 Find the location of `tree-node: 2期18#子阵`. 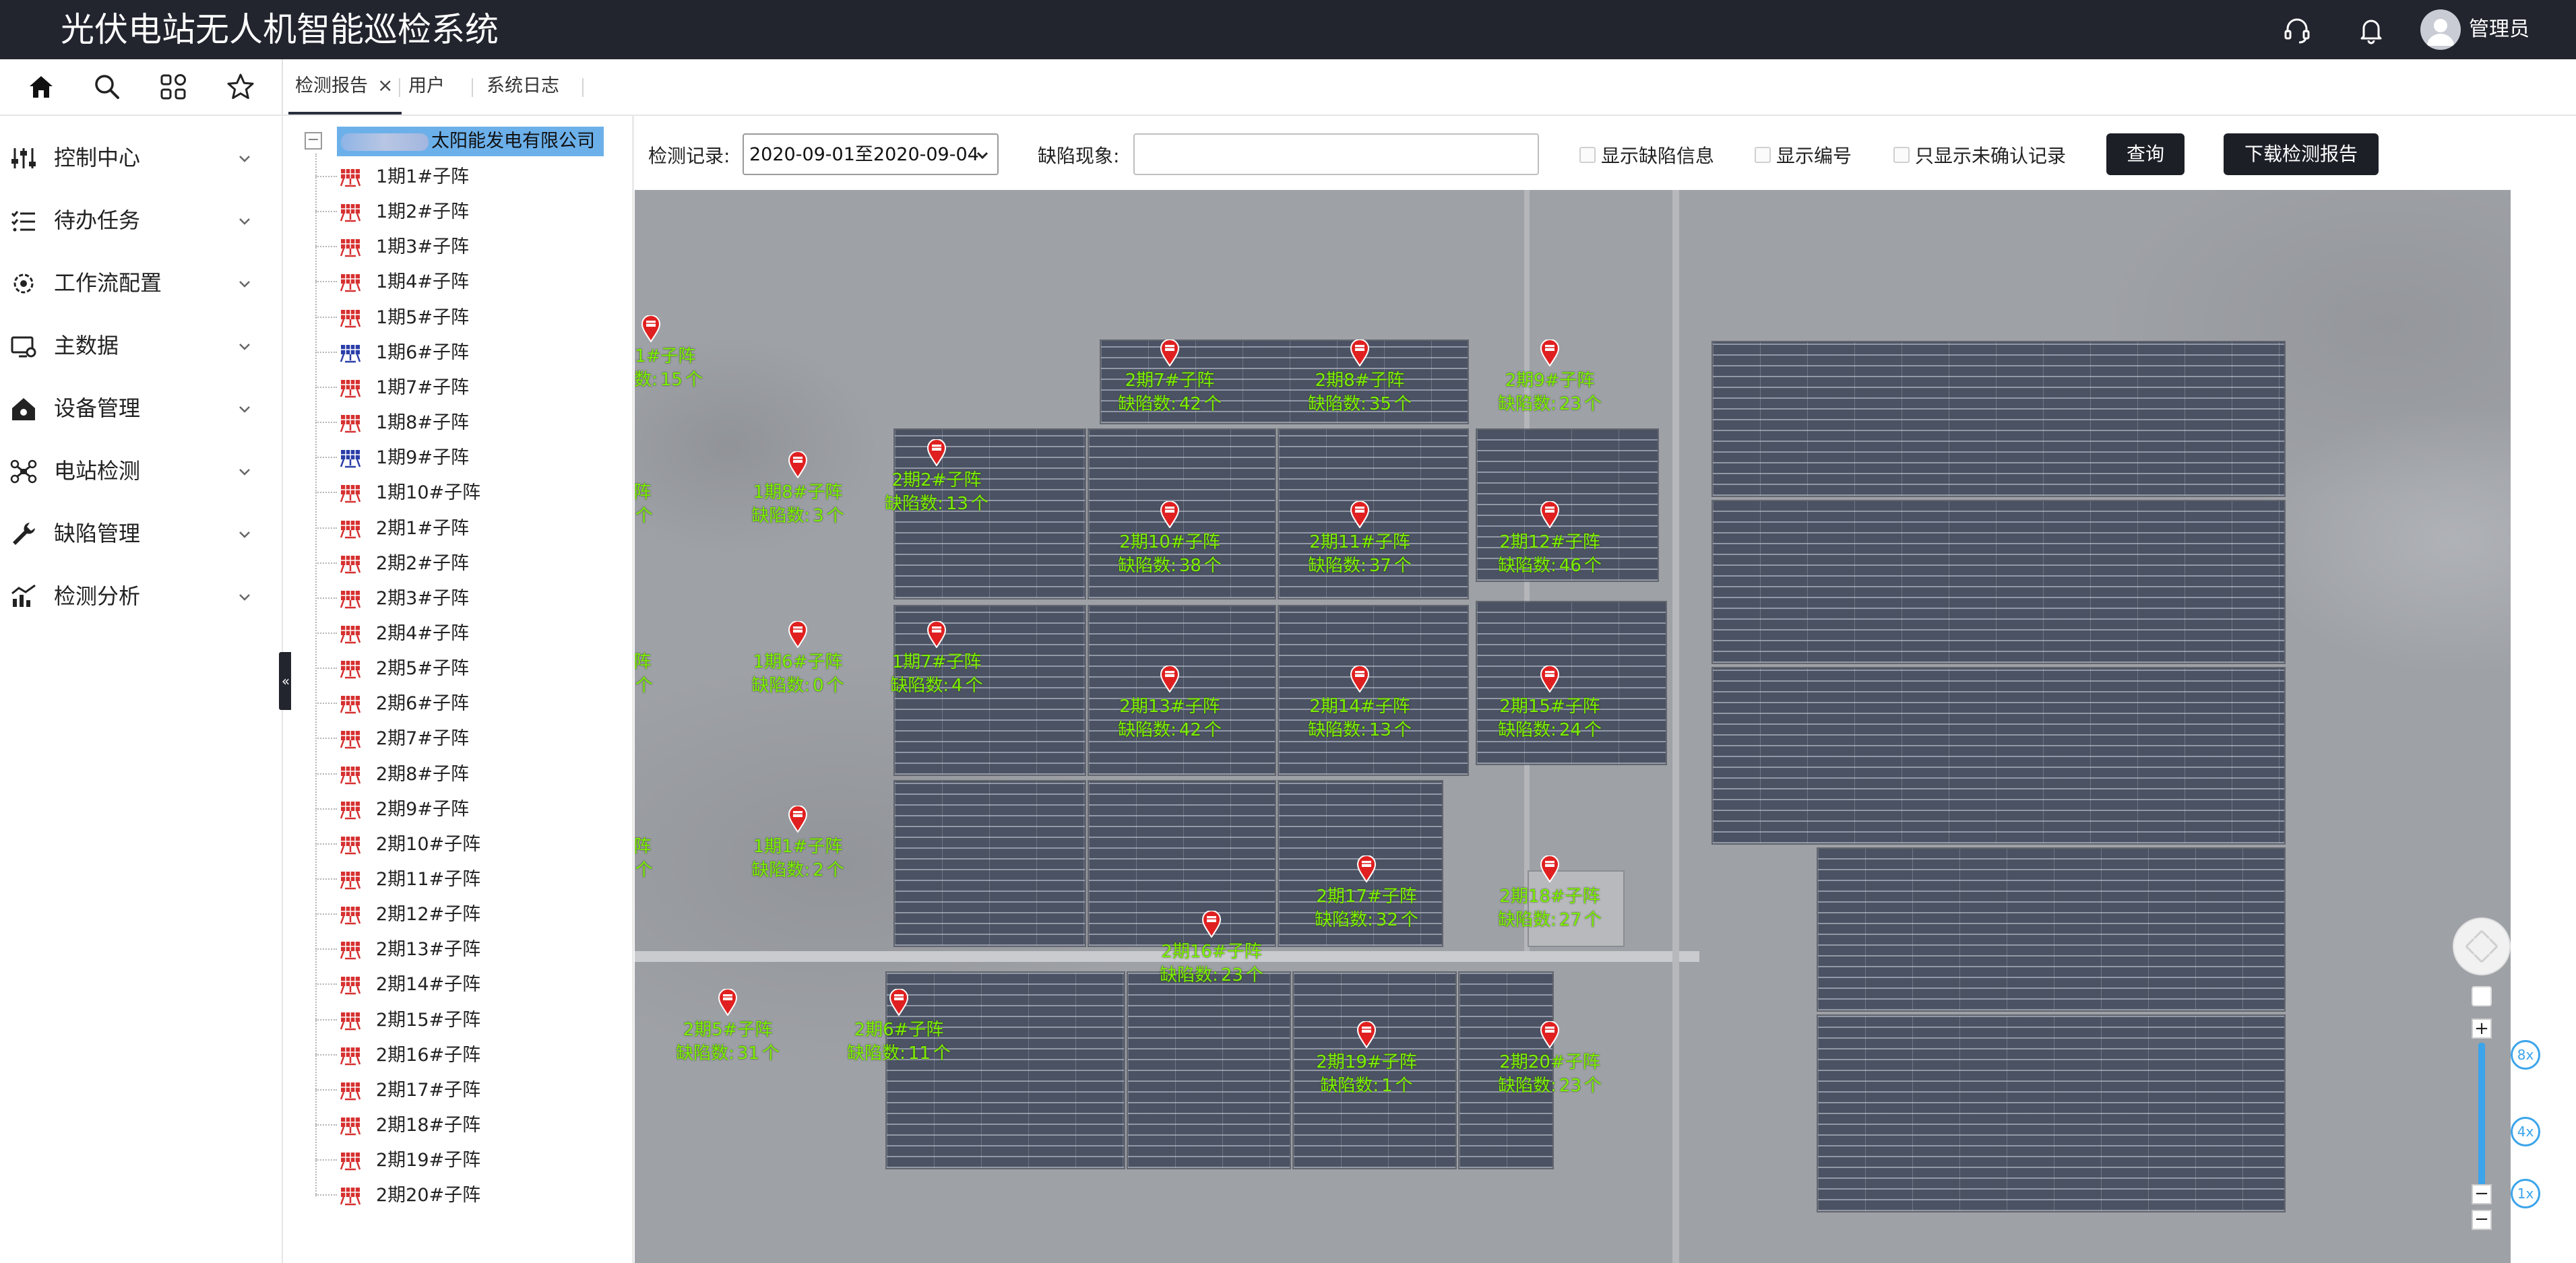

tree-node: 2期18#子阵 is located at coordinates (470, 1124).